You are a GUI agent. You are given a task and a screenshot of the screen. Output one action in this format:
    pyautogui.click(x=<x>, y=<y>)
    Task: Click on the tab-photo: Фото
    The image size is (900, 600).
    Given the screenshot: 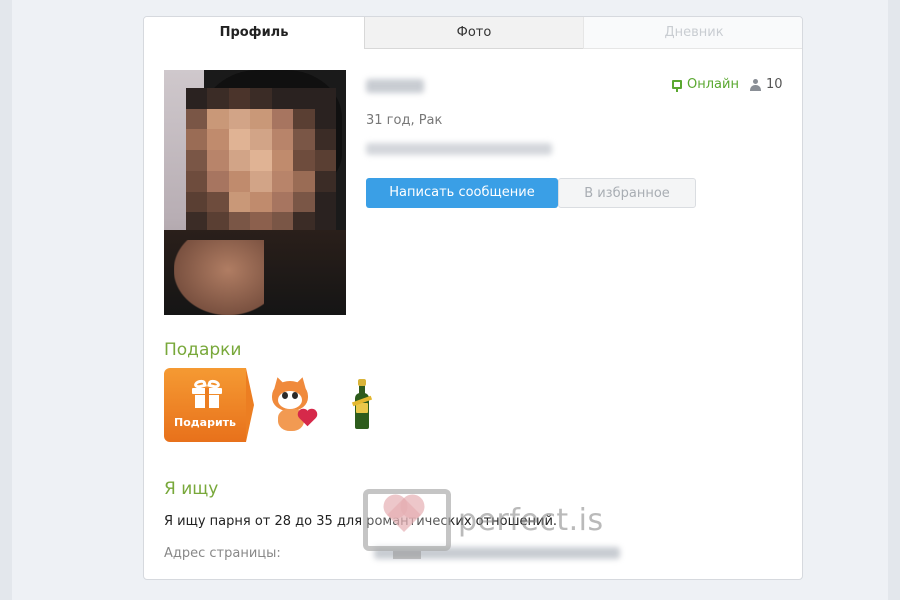 What is the action you would take?
    pyautogui.click(x=473, y=33)
    